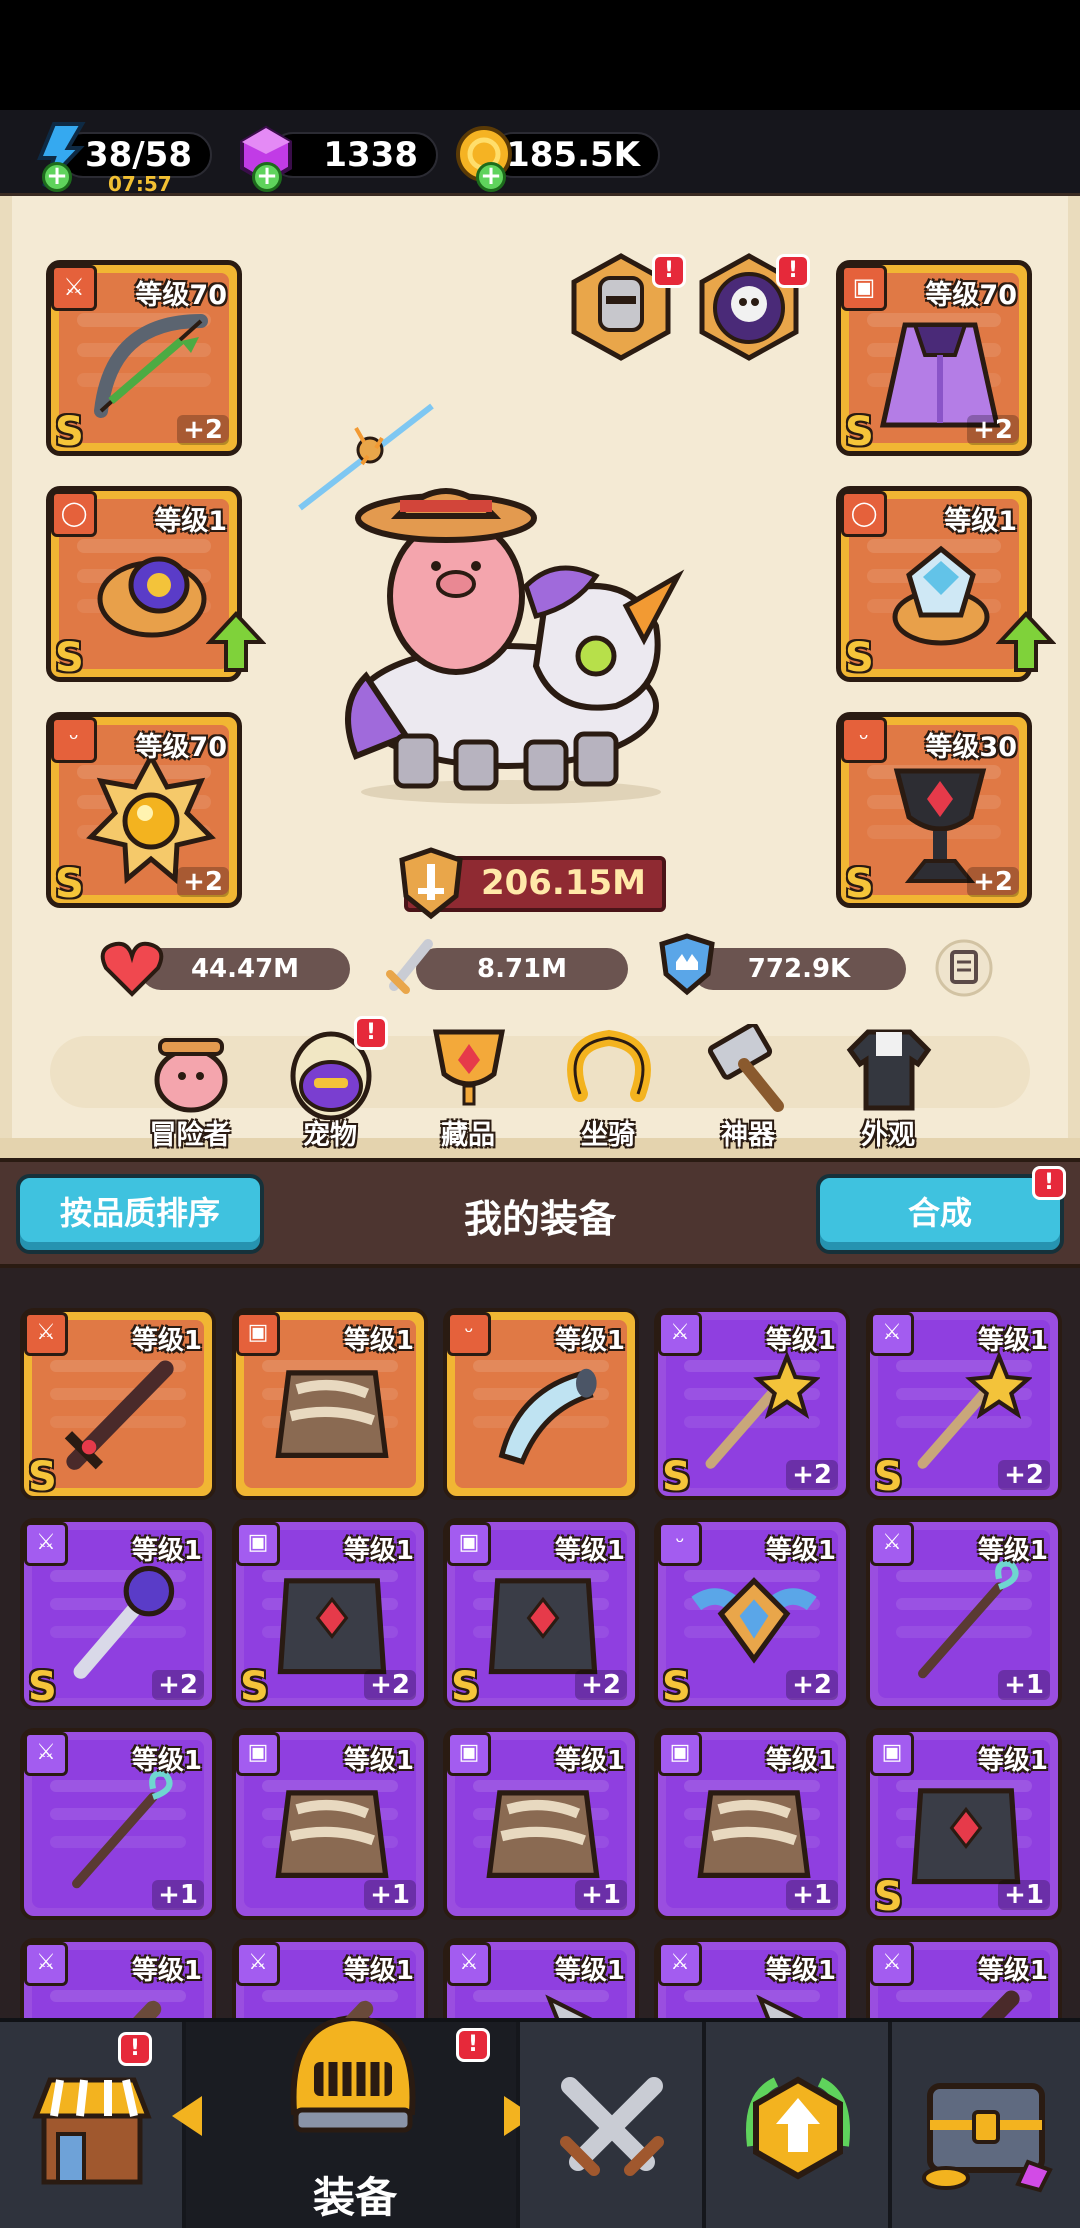  Describe the element at coordinates (971, 747) in the screenshot. I see `item-level: 等级30` at that location.